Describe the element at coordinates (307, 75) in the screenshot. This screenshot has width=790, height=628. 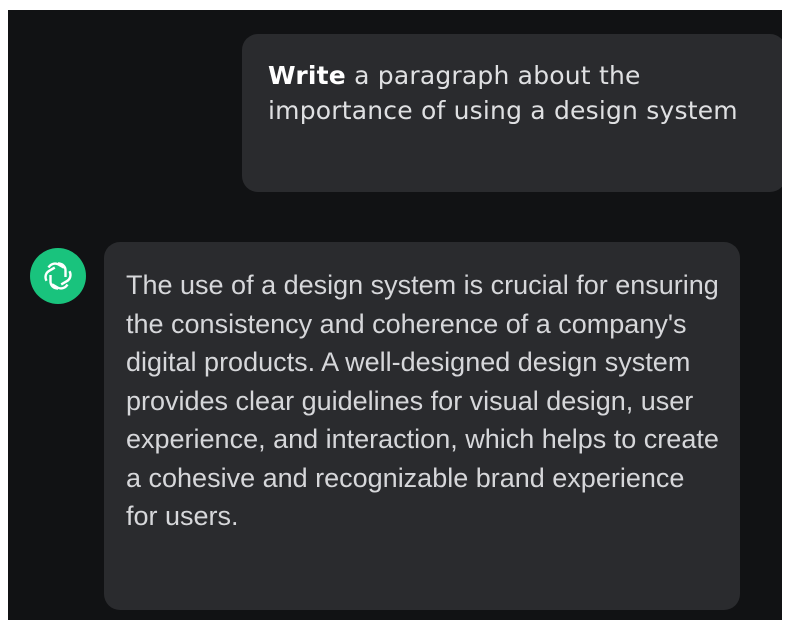
I see `user-message-bold-word: Write` at that location.